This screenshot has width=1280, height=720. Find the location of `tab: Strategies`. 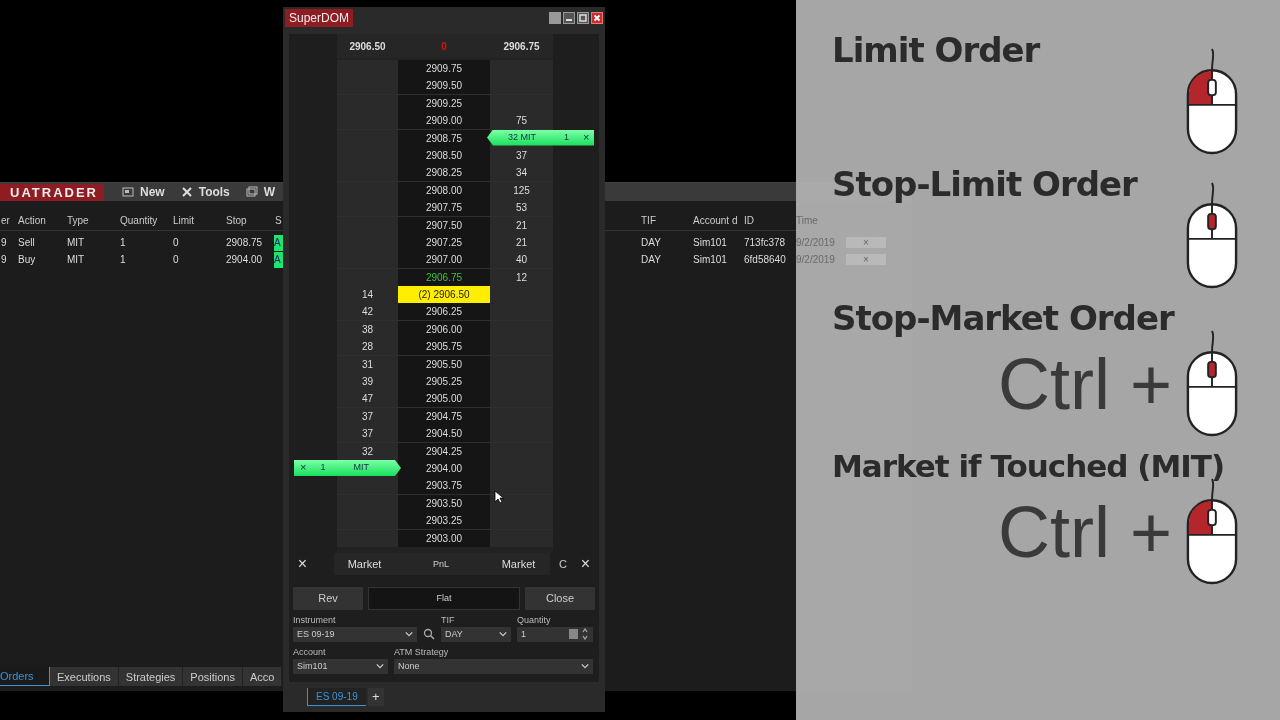

tab: Strategies is located at coordinates (151, 676).